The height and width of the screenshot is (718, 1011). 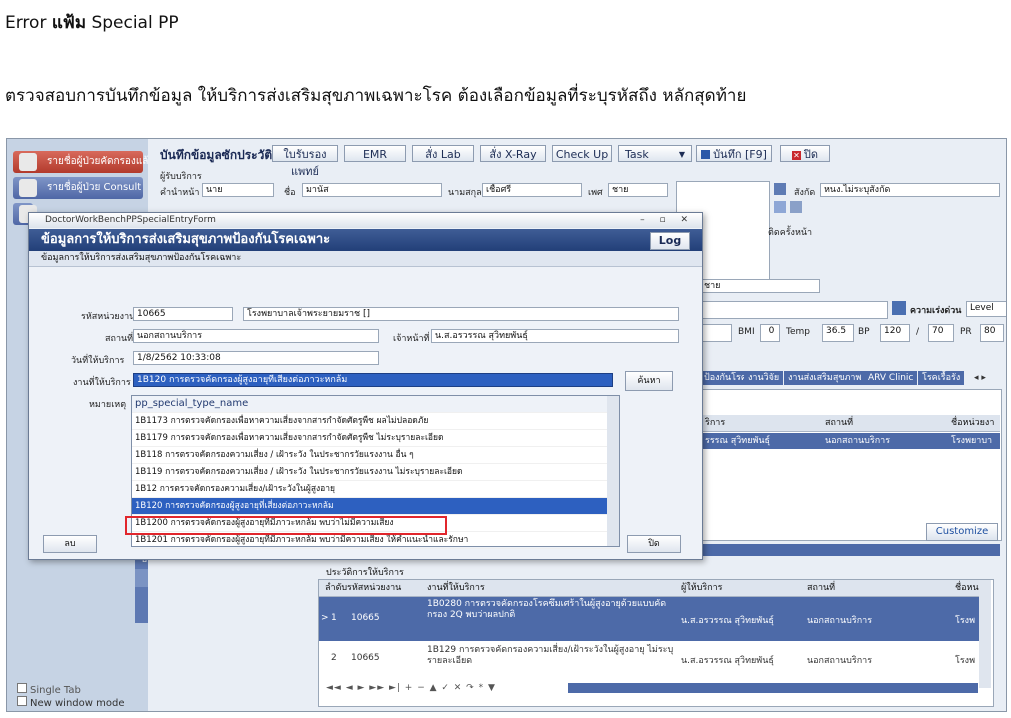 I want to click on dialog-close-button: ปิด, so click(x=654, y=544).